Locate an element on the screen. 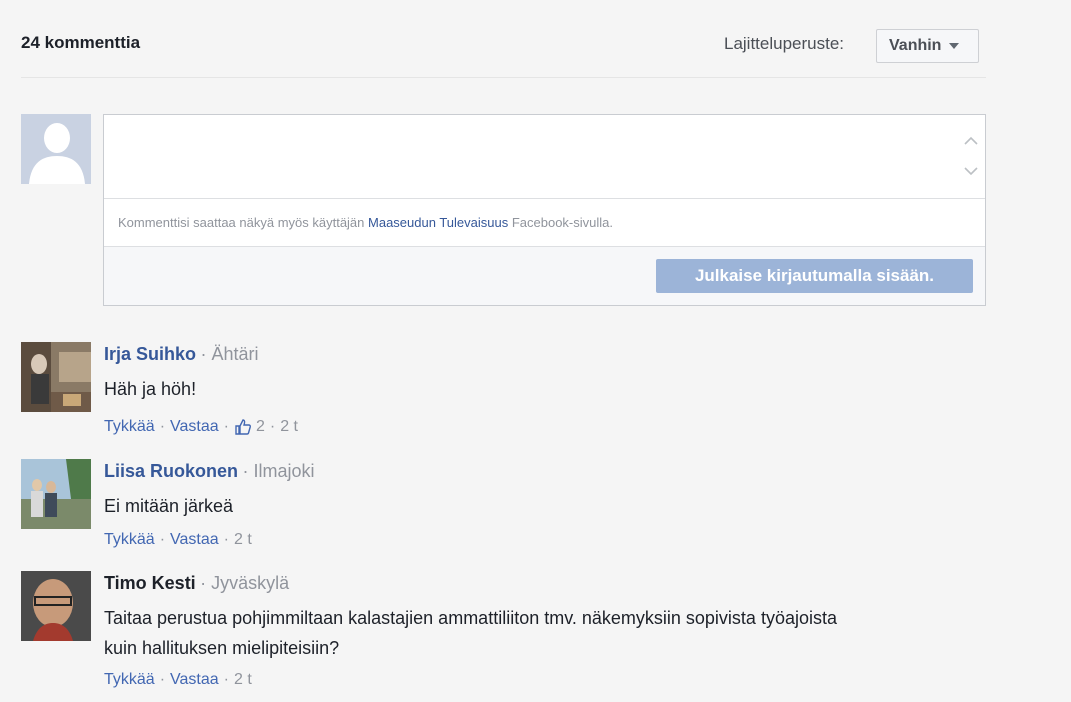 Image resolution: width=1071 pixels, height=702 pixels. notice-prefix: Kommenttisi saattaa näkyä myös käyttäjän is located at coordinates (241, 222).